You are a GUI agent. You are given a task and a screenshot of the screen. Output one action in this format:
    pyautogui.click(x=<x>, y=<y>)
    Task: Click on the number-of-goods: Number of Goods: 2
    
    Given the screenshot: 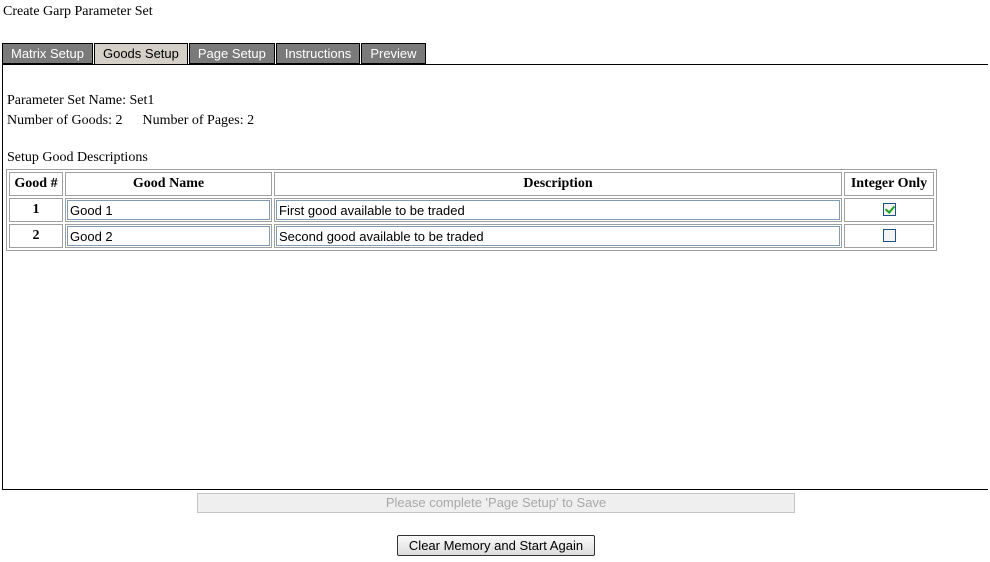 What is the action you would take?
    pyautogui.click(x=65, y=120)
    